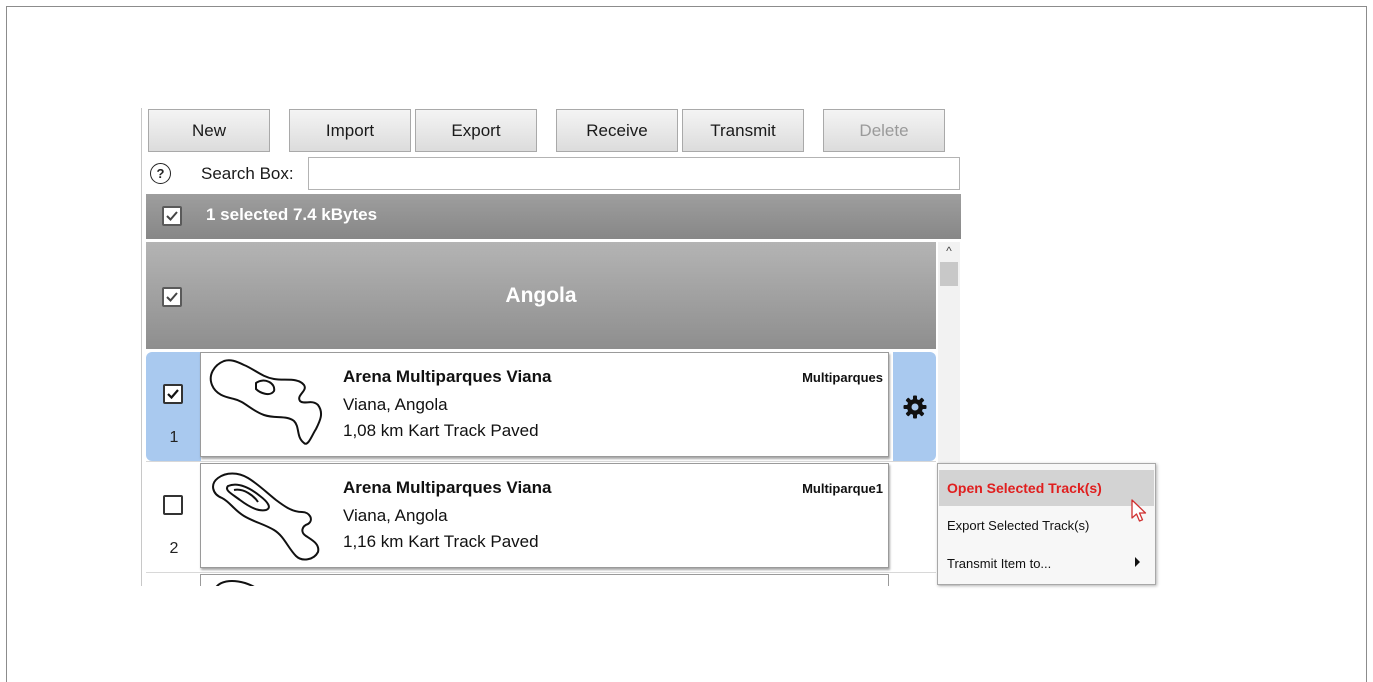 Image resolution: width=1373 pixels, height=682 pixels. I want to click on scrollbar-thumb, so click(949, 274).